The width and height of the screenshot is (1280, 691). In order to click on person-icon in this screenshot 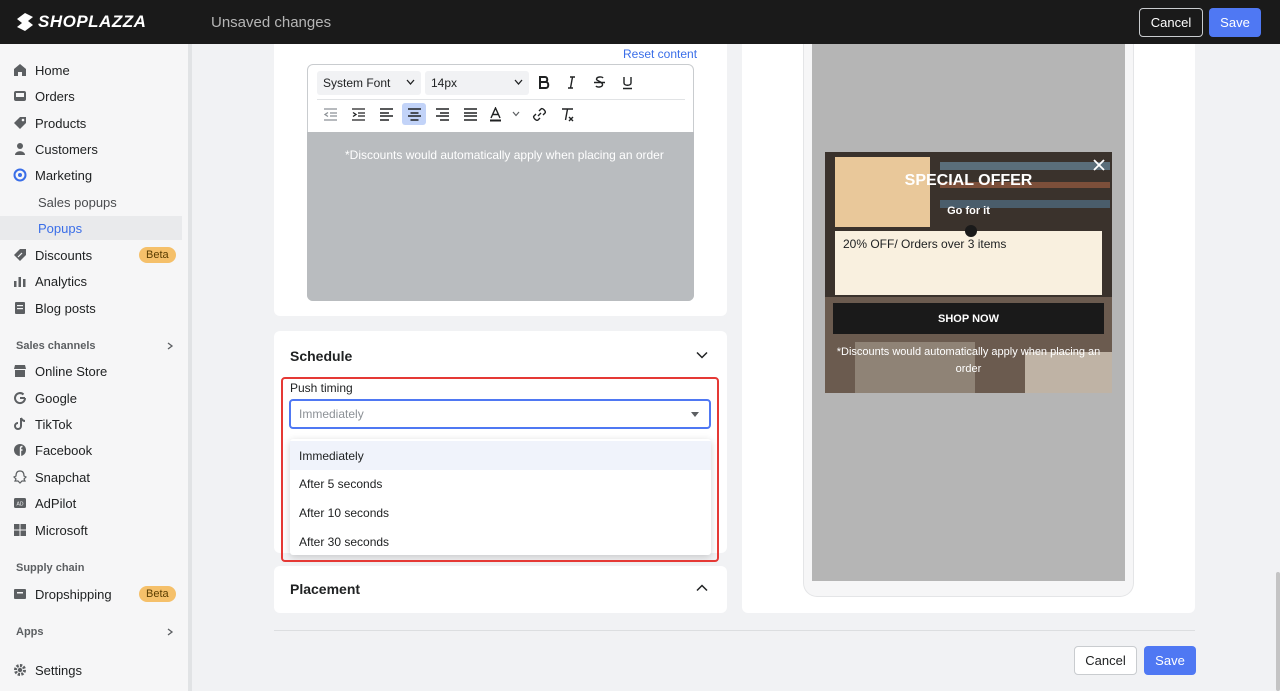, I will do `click(20, 149)`.